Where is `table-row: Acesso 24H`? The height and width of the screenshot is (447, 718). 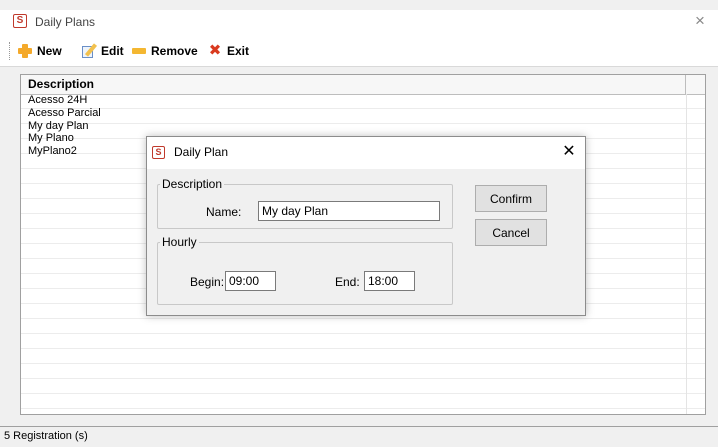
table-row: Acesso 24H is located at coordinates (353, 100).